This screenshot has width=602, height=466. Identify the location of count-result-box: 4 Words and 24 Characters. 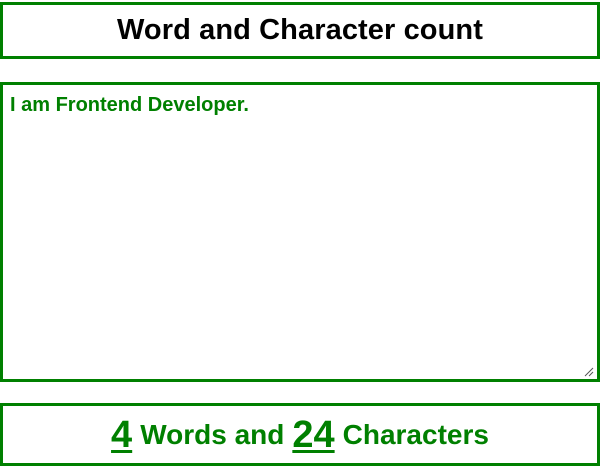
(300, 434).